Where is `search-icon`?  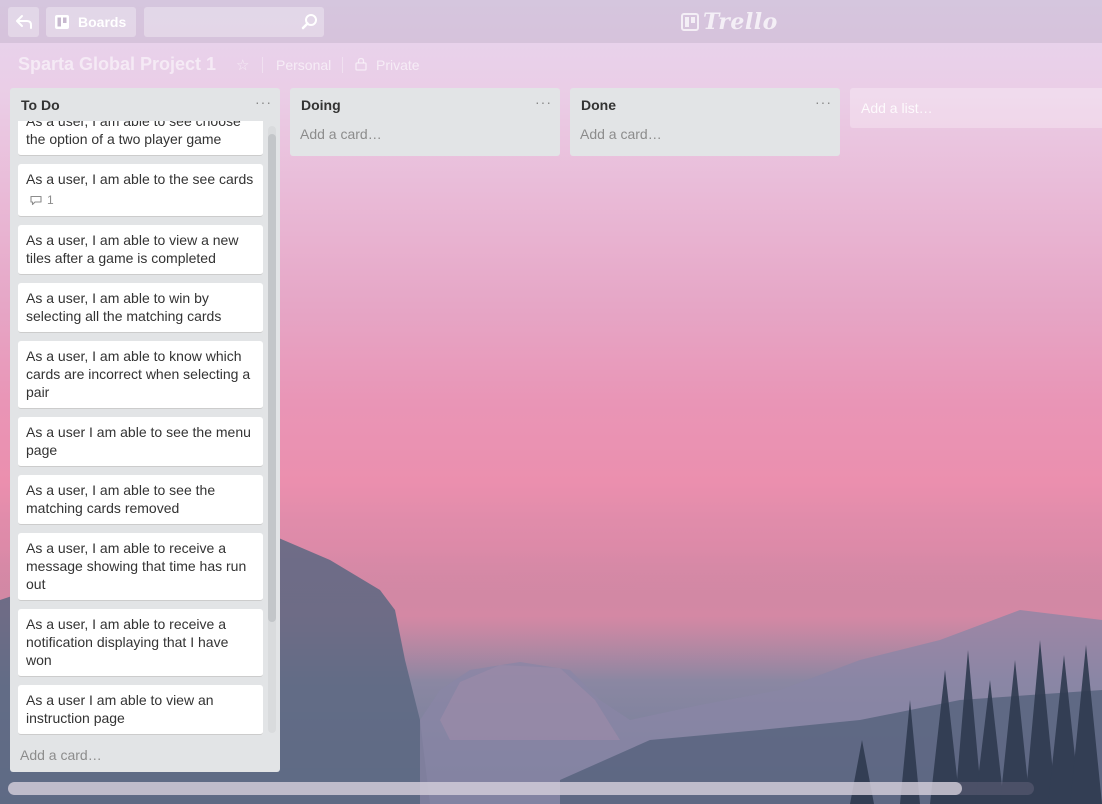 search-icon is located at coordinates (310, 22).